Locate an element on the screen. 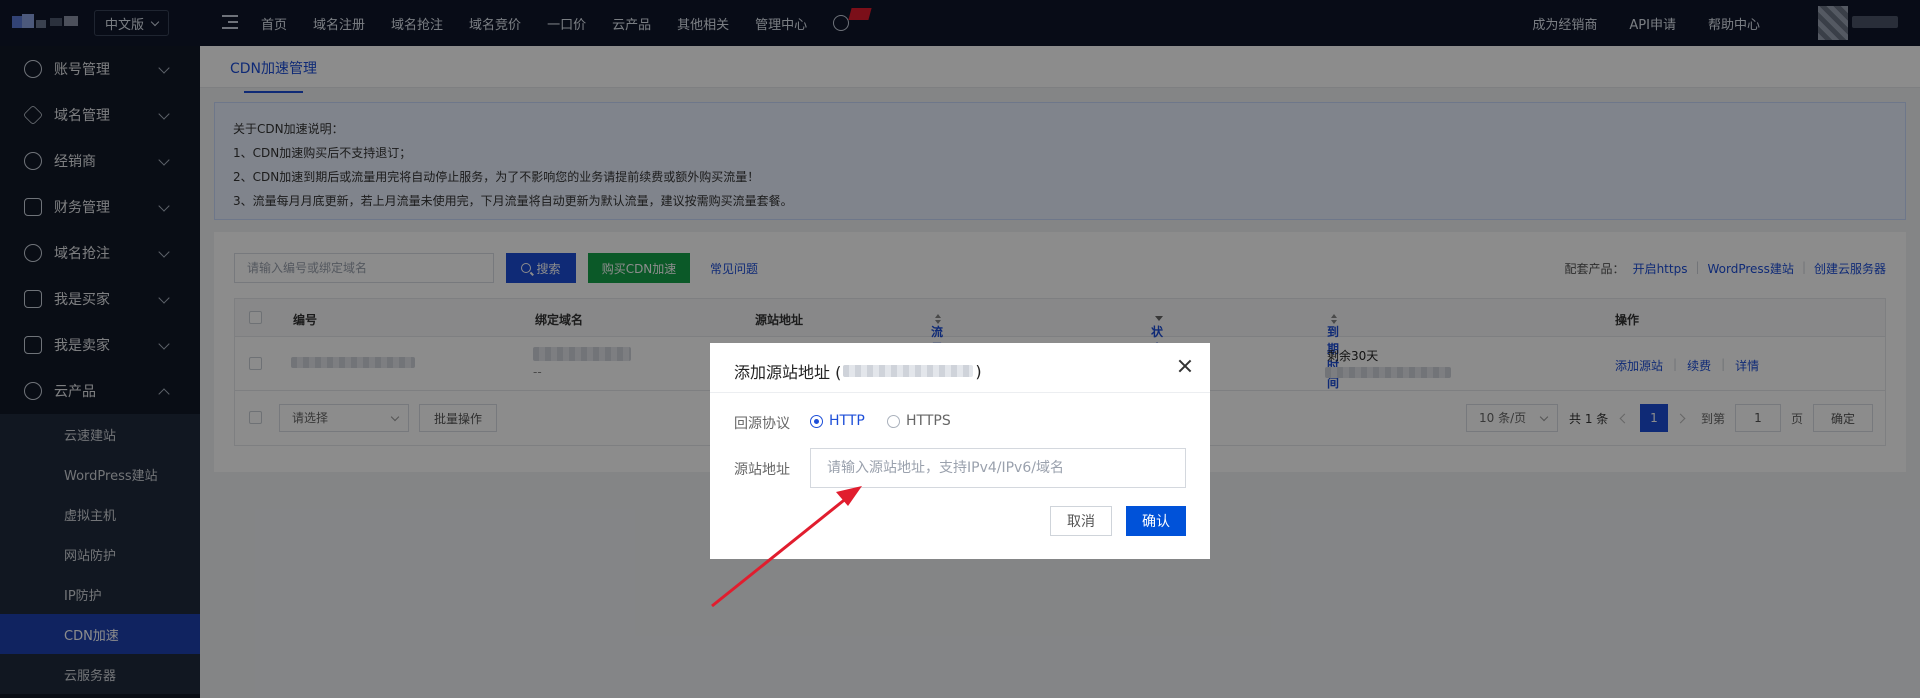 The image size is (1920, 698). close-icon is located at coordinates (1185, 366).